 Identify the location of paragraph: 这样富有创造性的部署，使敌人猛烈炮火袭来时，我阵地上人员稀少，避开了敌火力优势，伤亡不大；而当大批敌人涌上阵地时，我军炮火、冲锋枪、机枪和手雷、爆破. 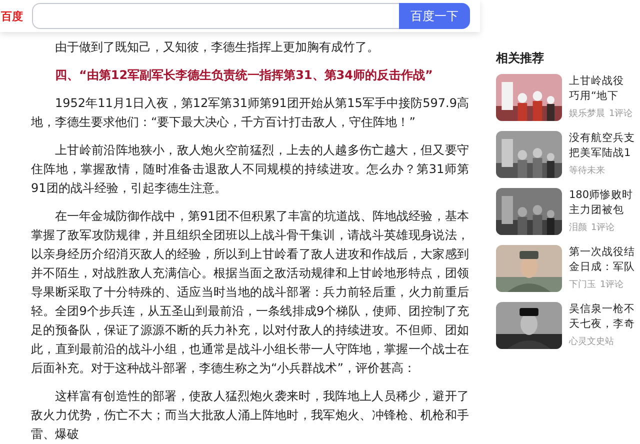
(250, 415).